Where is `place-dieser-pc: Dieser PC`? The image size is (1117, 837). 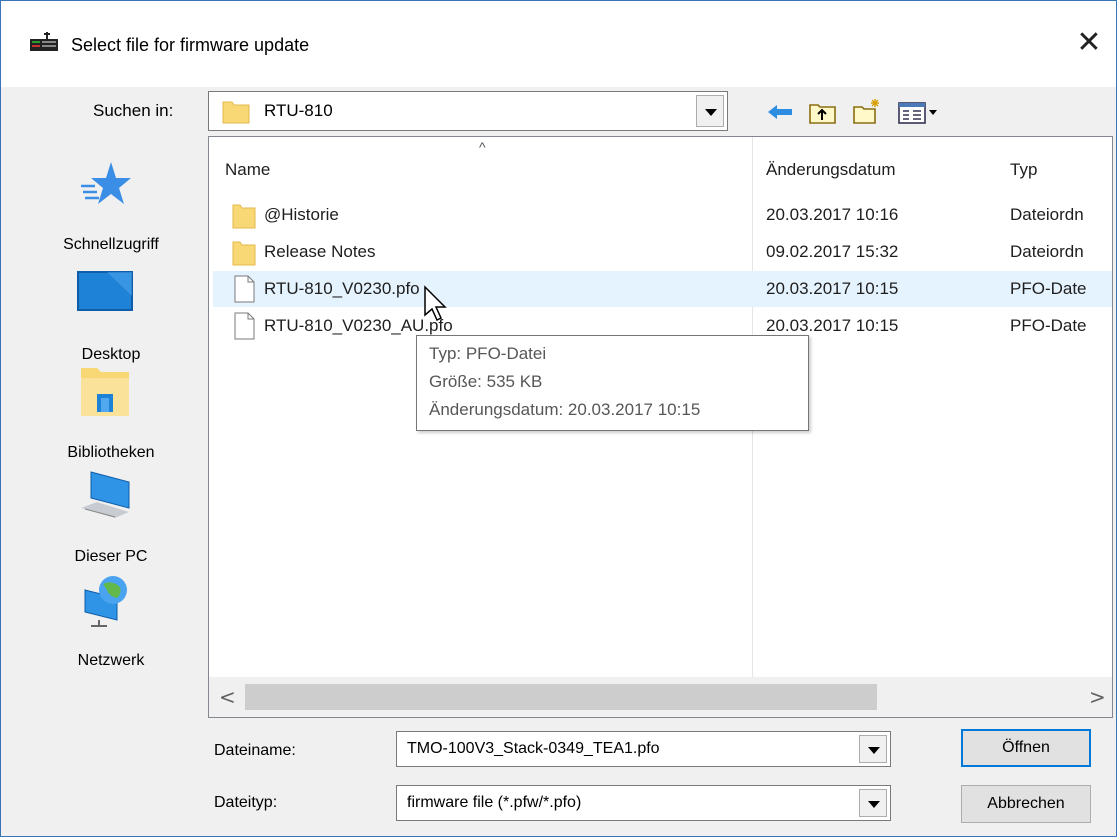 place-dieser-pc: Dieser PC is located at coordinates (111, 518).